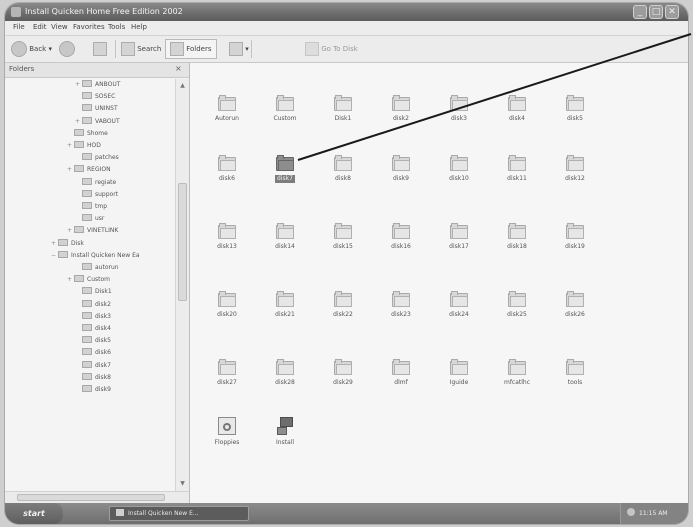 The width and height of the screenshot is (693, 527). I want to click on folder-item: disk10, so click(459, 175).